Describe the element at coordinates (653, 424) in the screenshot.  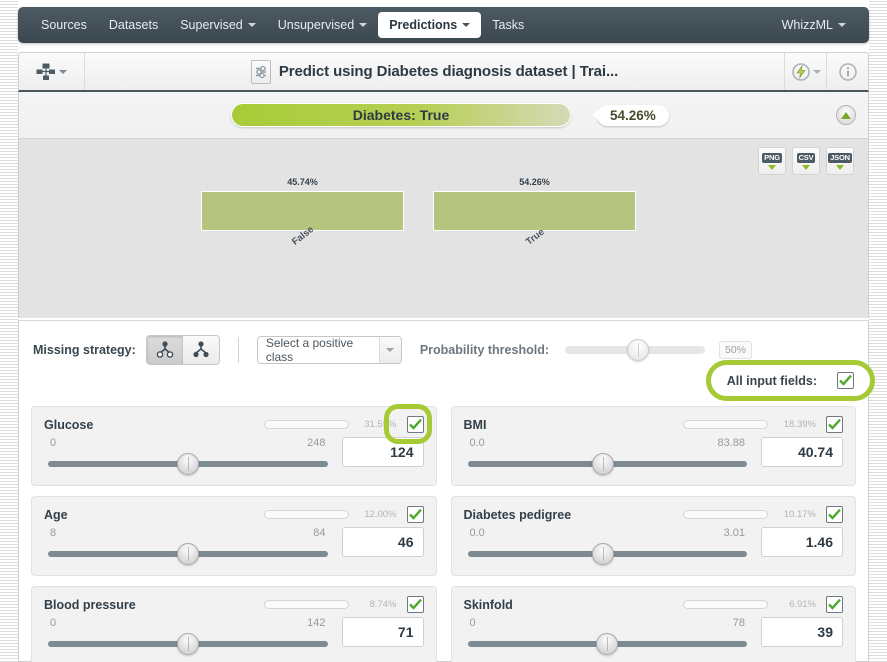
I see `field-header: BMI 18.39%` at that location.